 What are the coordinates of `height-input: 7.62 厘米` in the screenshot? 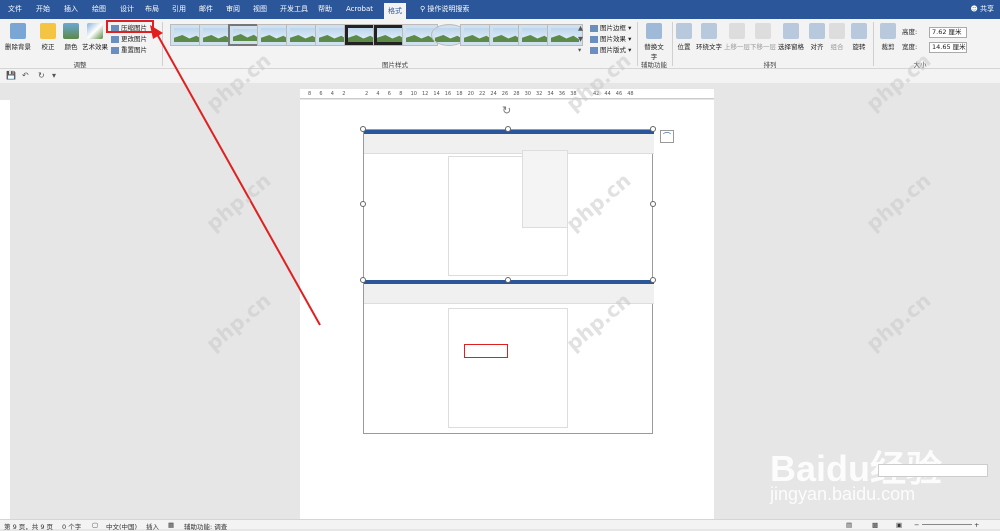 It's located at (948, 32).